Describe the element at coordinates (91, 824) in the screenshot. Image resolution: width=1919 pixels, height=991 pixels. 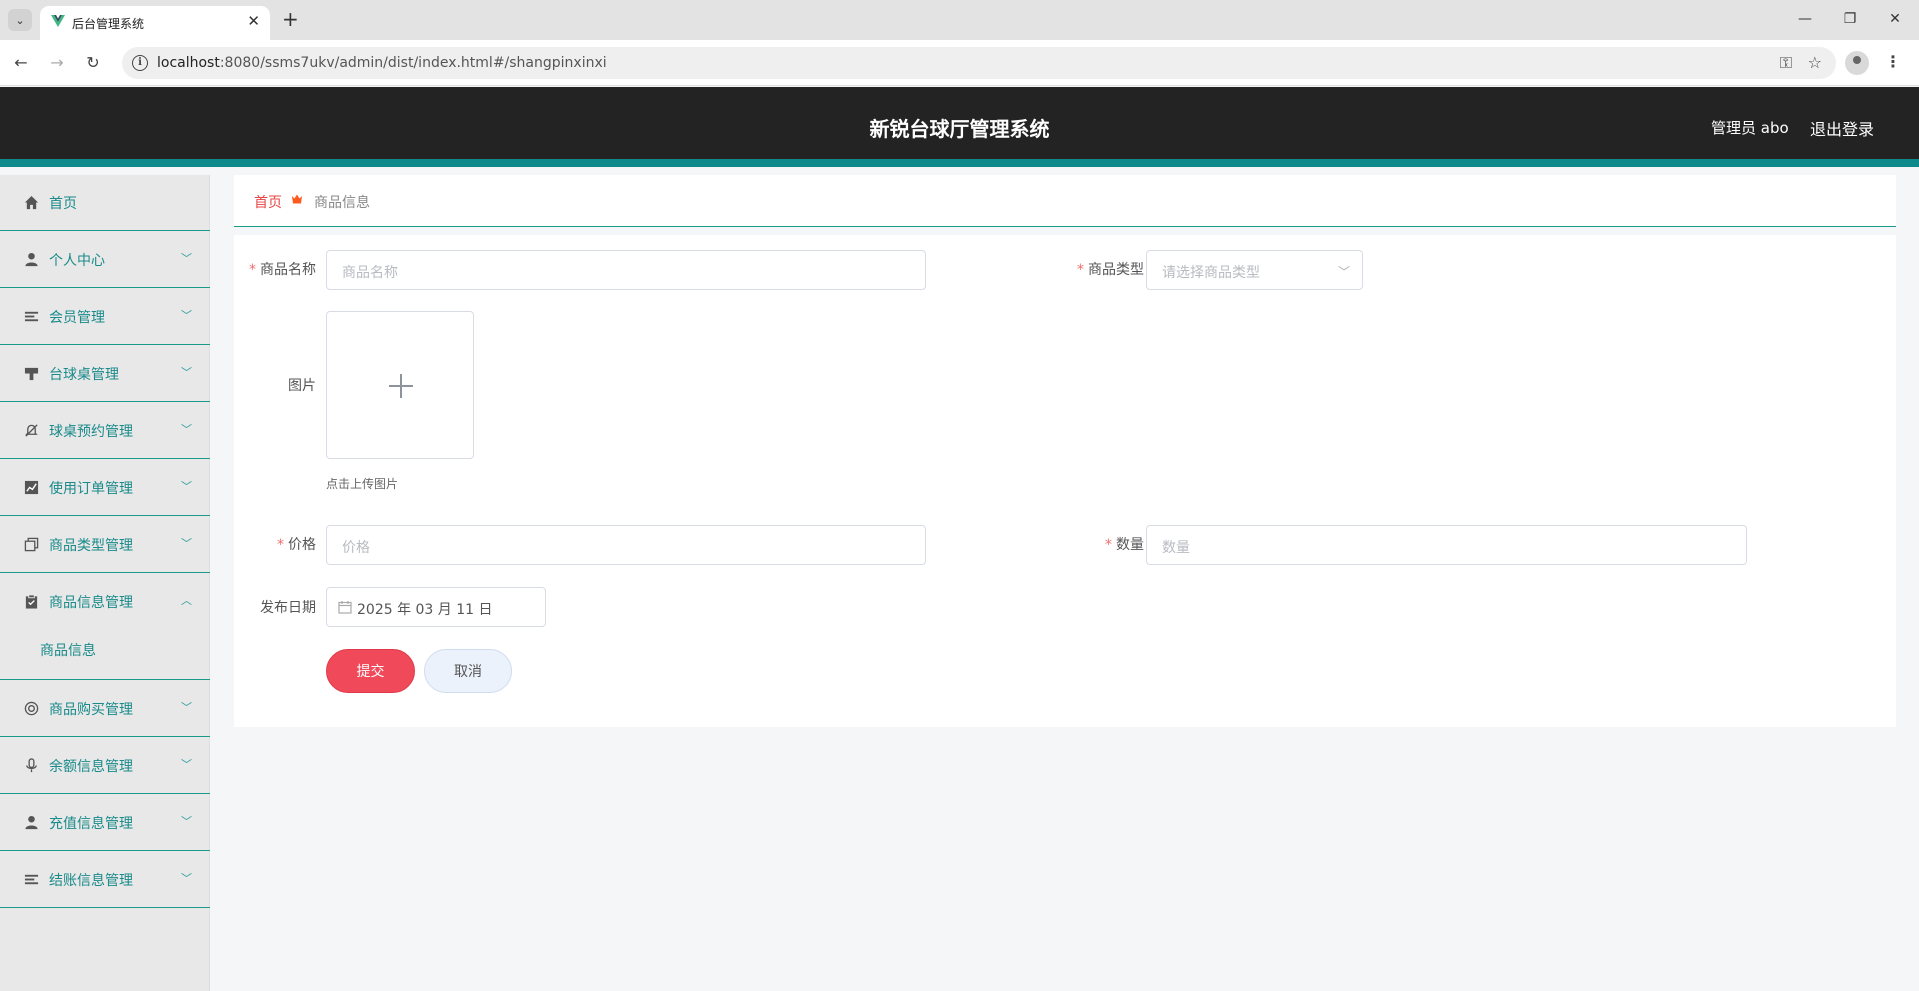
I see `sidebar-item-label: 充值信息管理` at that location.